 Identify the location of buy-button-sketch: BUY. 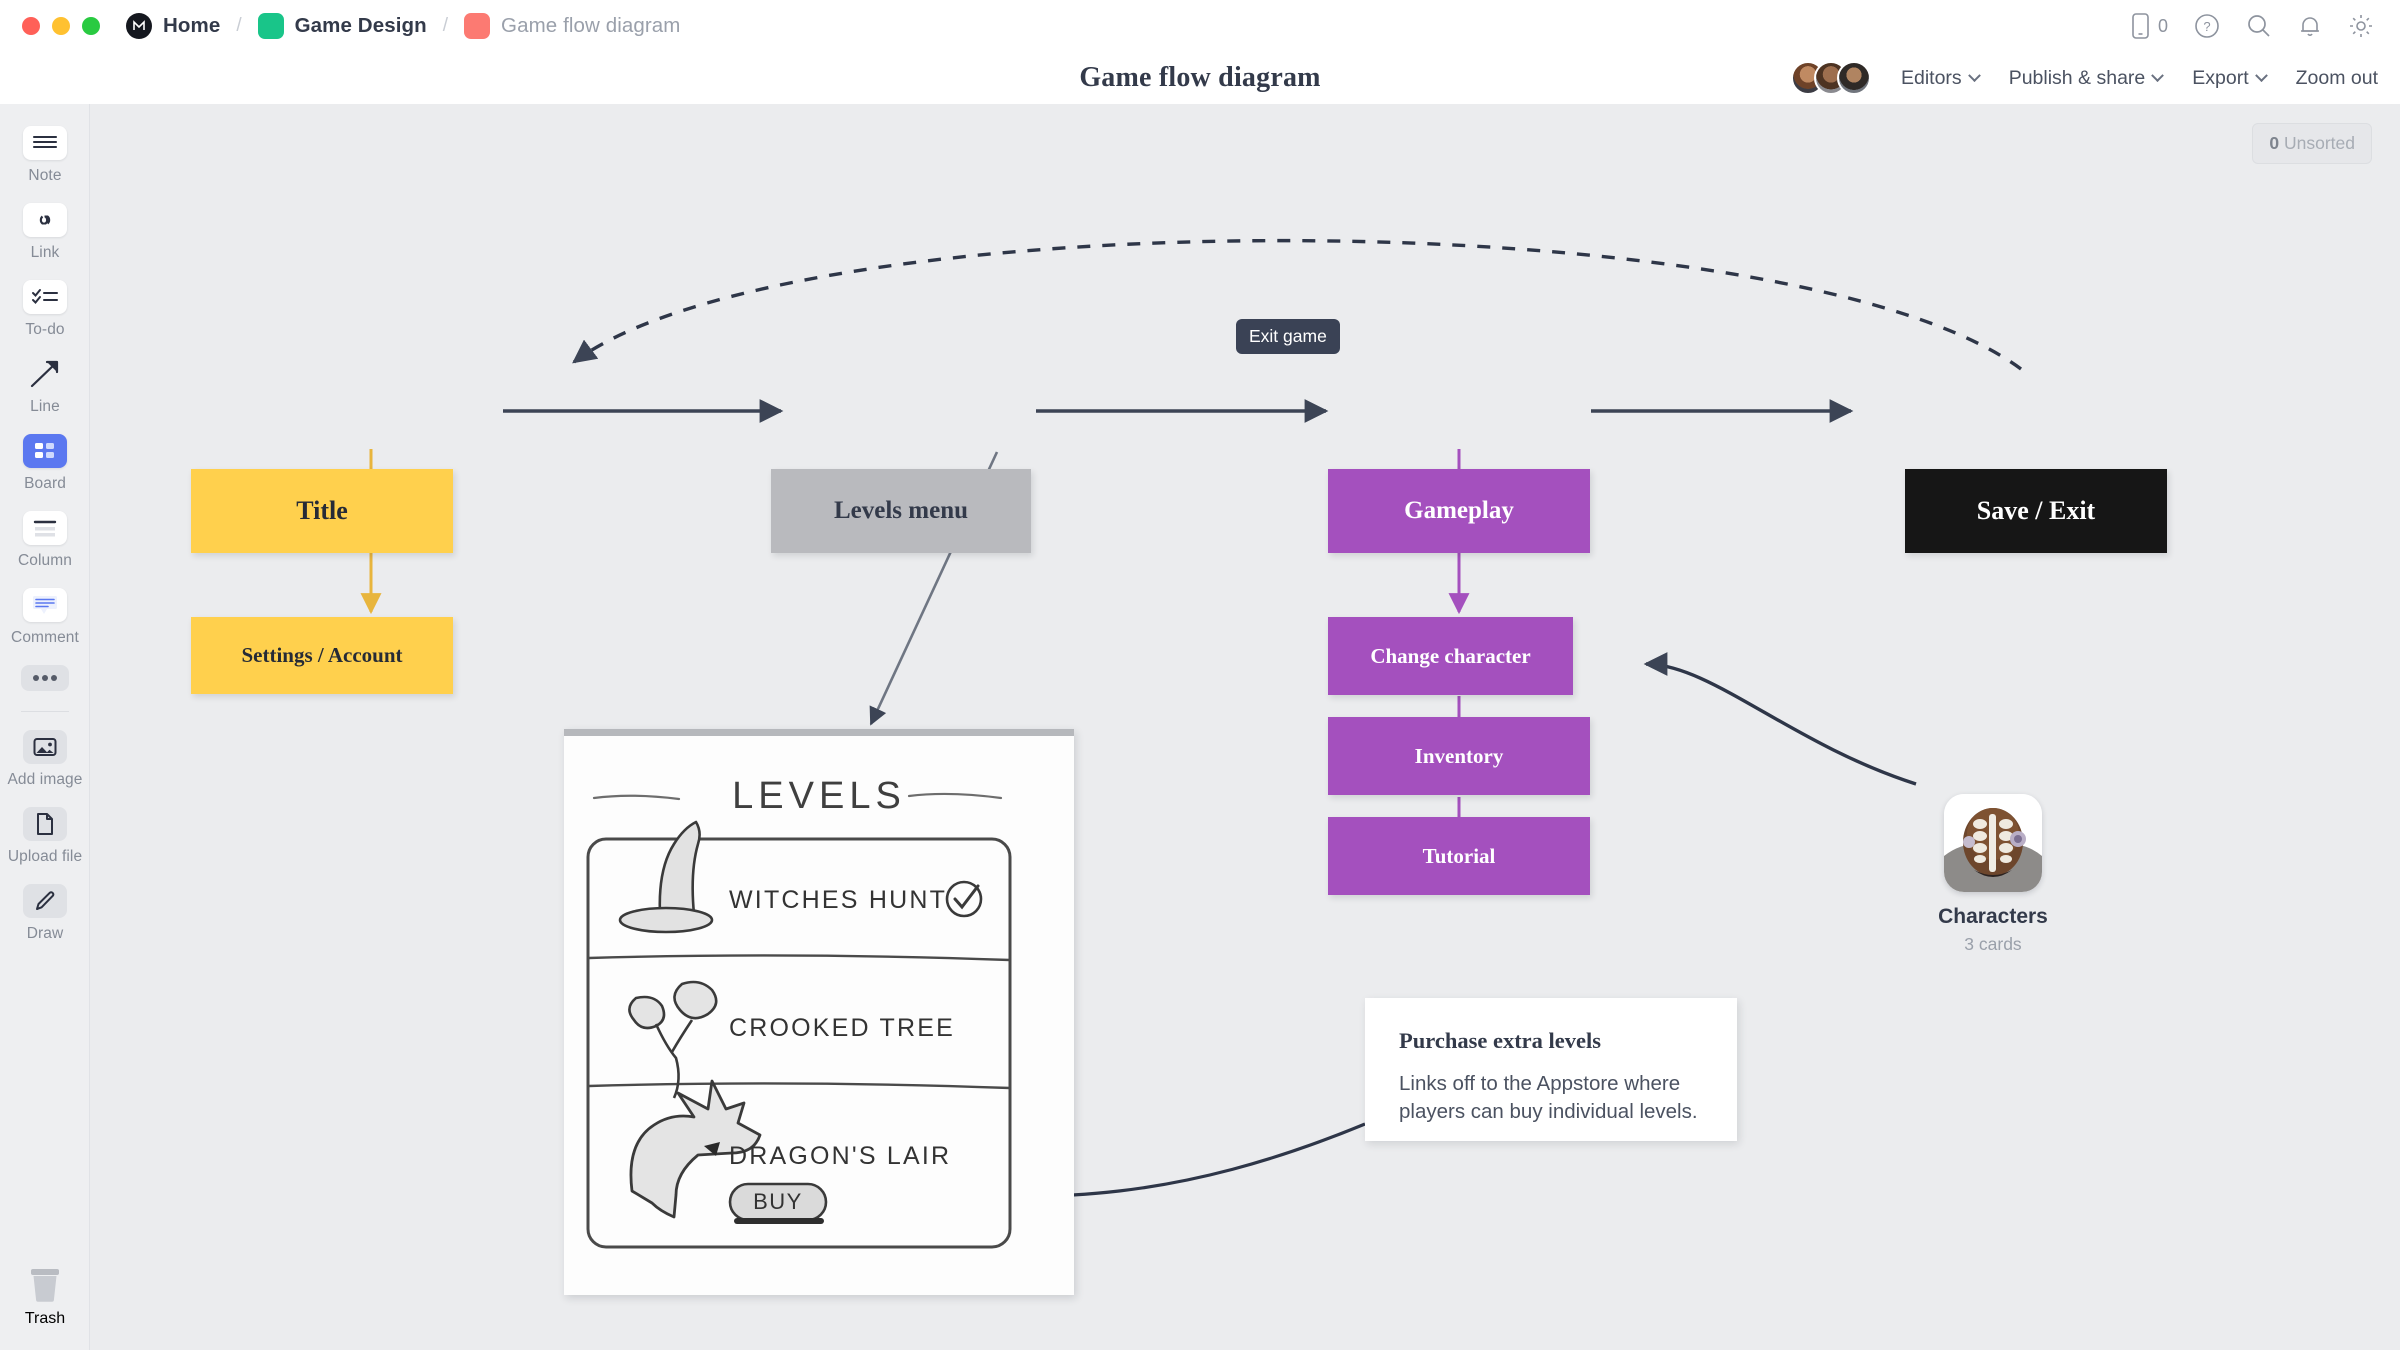
(778, 1203).